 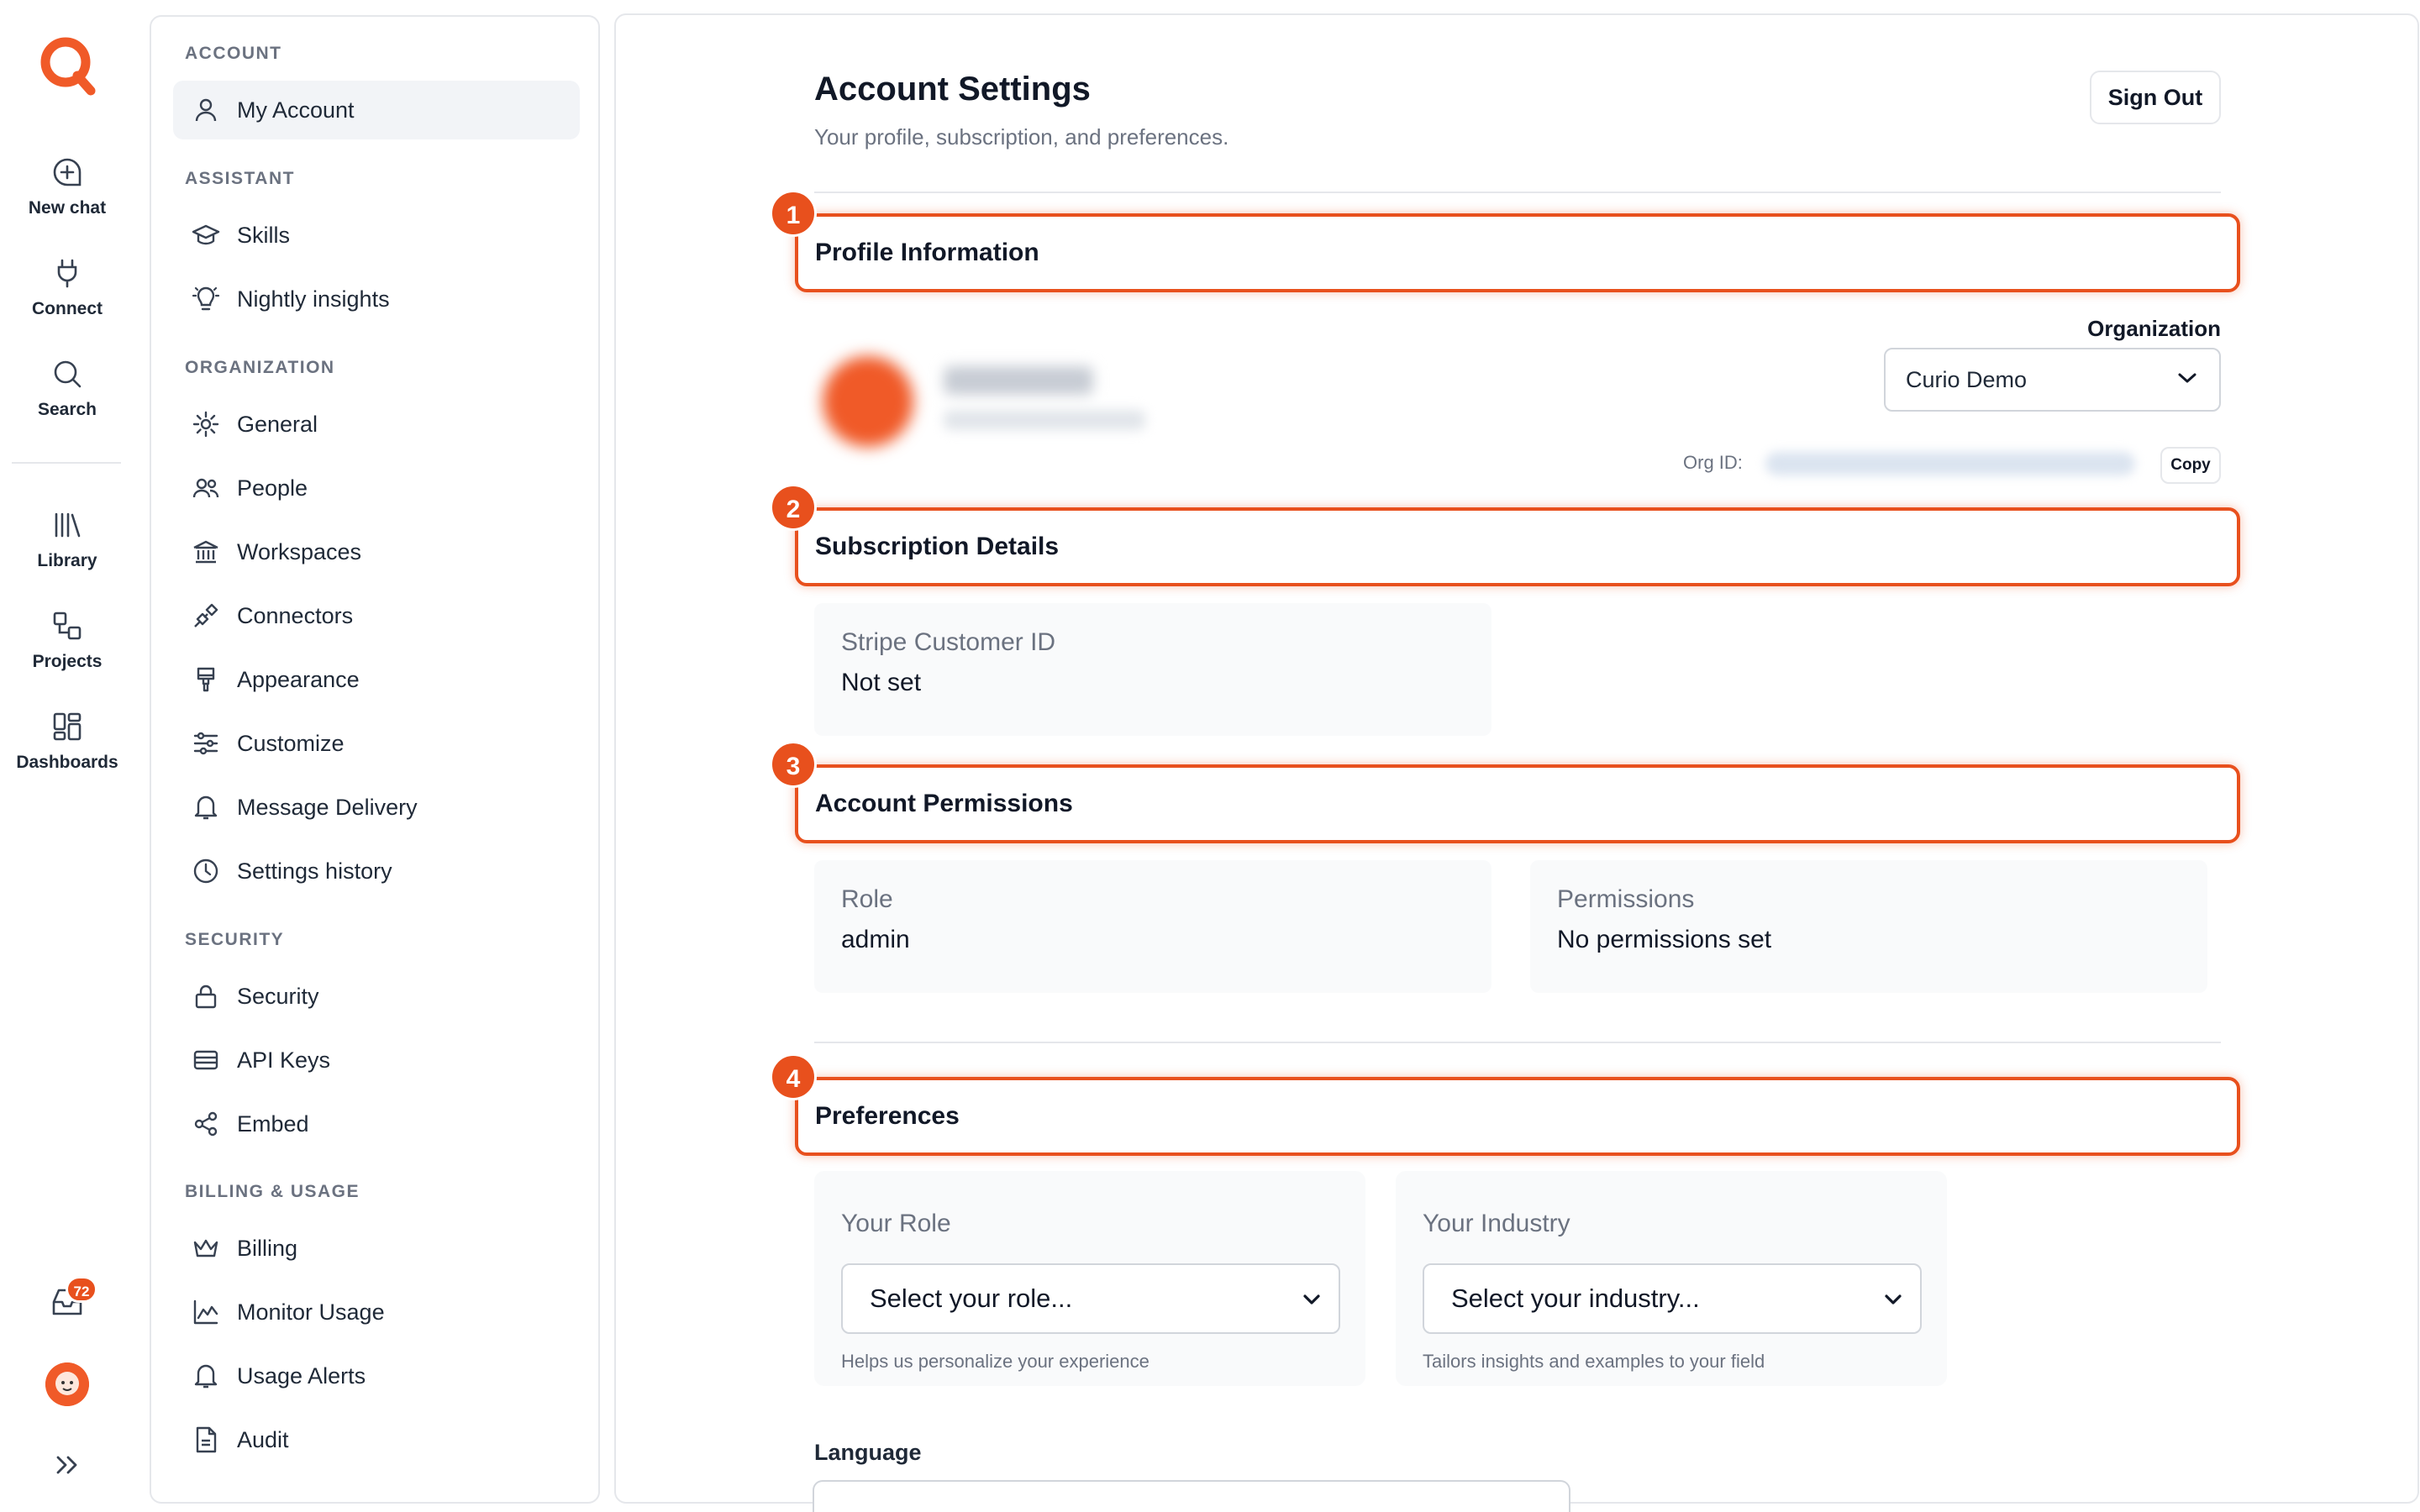 I want to click on step-badge: 1, so click(x=794, y=213).